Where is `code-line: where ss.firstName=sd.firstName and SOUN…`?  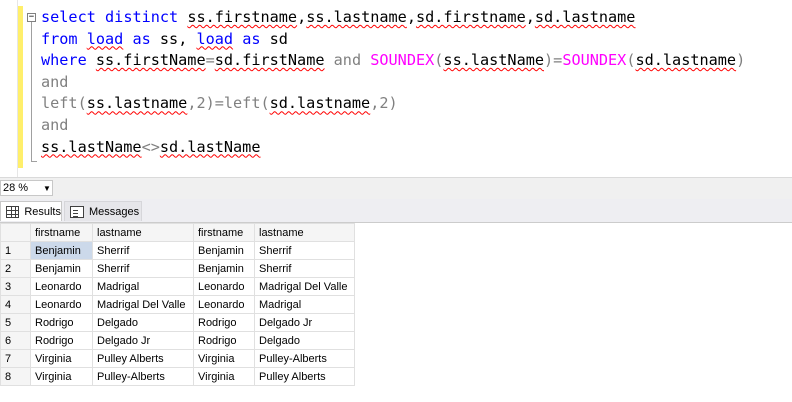
code-line: where ss.firstName=sd.firstName and SOUN… is located at coordinates (393, 61).